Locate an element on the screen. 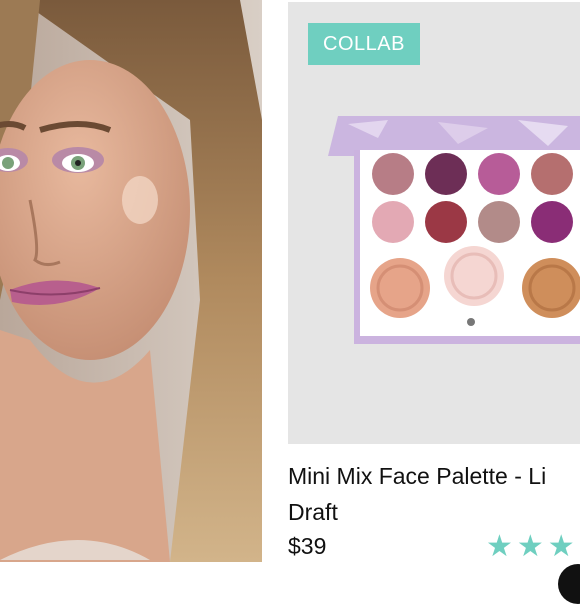 This screenshot has width=580, height=604. collab-badge: COLLAB is located at coordinates (364, 44).